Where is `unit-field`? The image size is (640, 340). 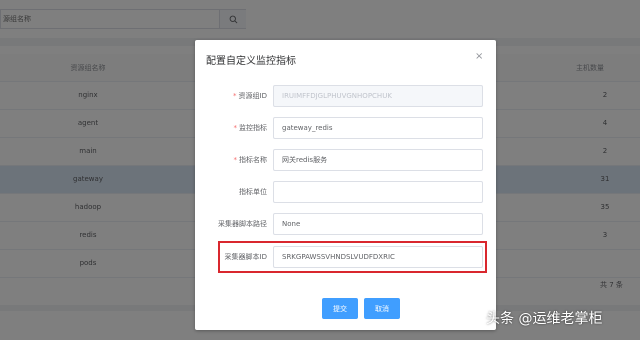 unit-field is located at coordinates (378, 192).